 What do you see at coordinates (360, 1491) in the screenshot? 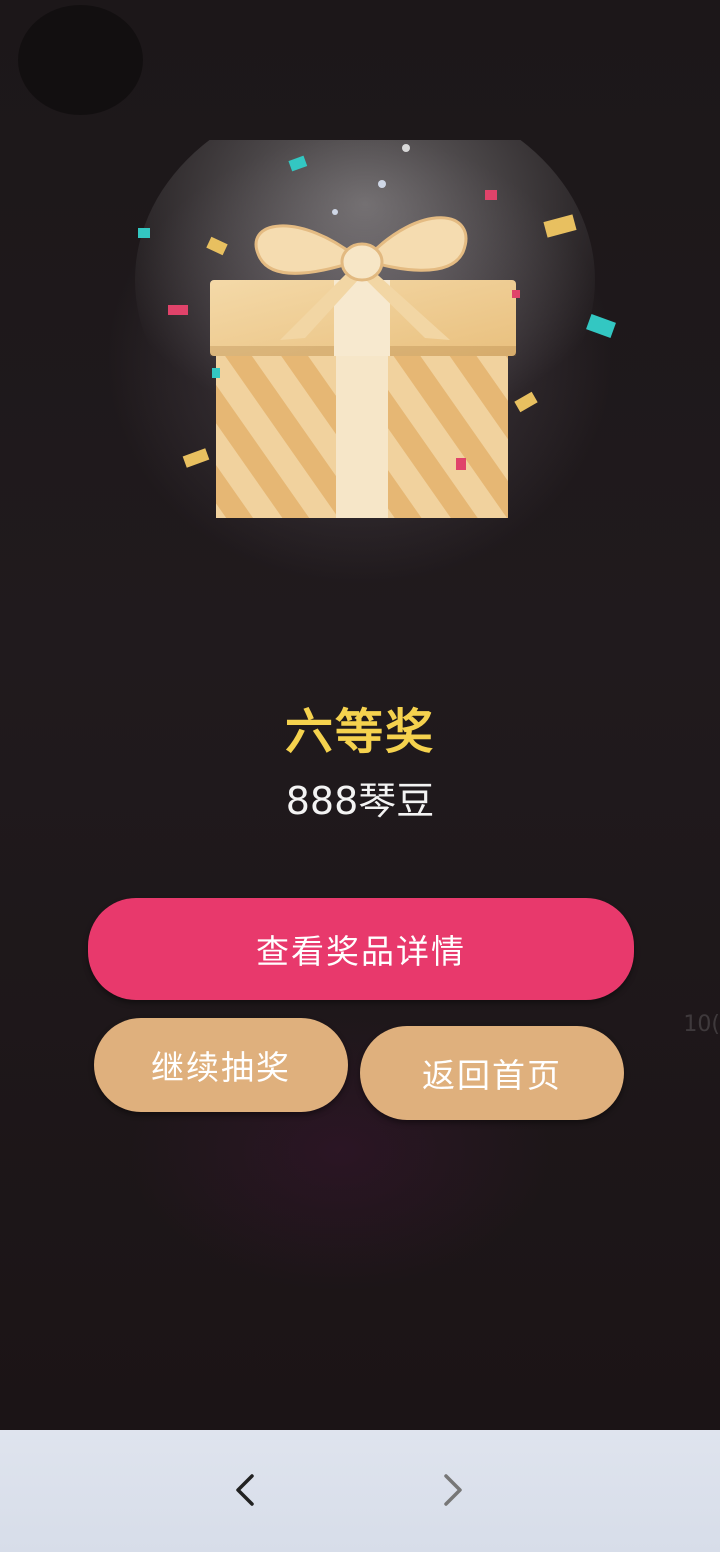
I see `browser-nav-bar` at bounding box center [360, 1491].